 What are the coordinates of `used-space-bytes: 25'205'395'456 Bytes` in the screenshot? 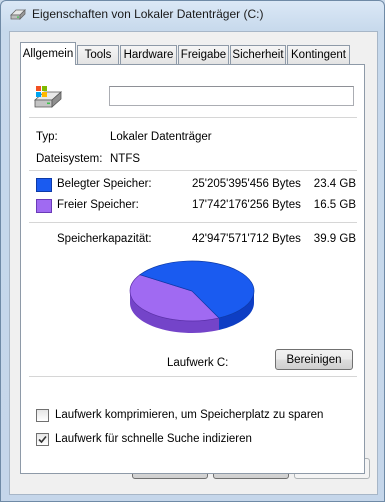 It's located at (246, 184).